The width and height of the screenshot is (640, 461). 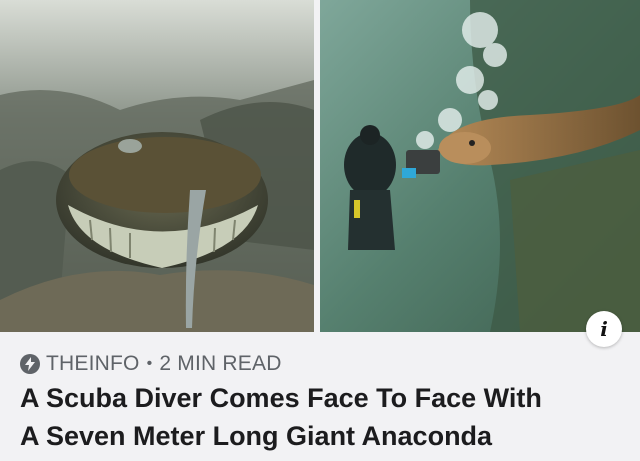 I want to click on headline-line-1: A Scuba Diver Comes Face To Face With, so click(x=281, y=398).